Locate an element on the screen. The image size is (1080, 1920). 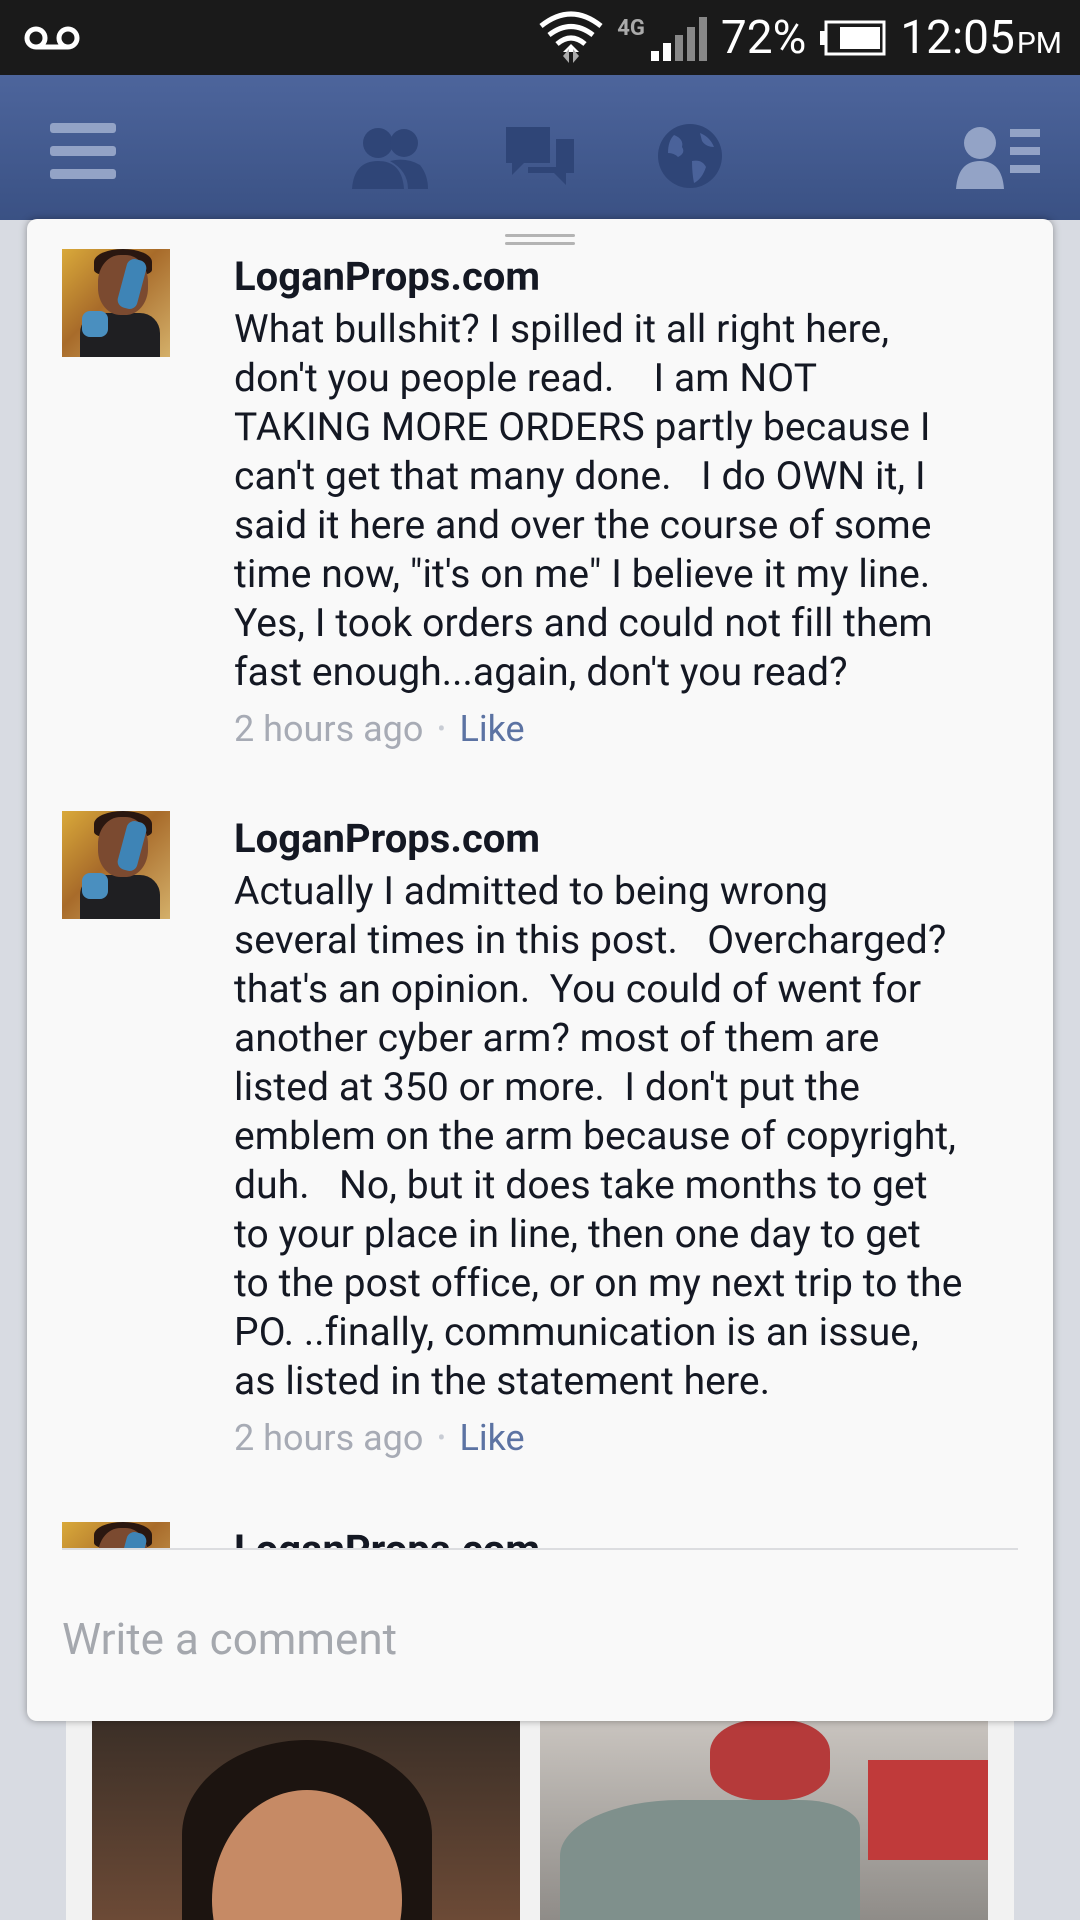
composer-divider is located at coordinates (540, 1549).